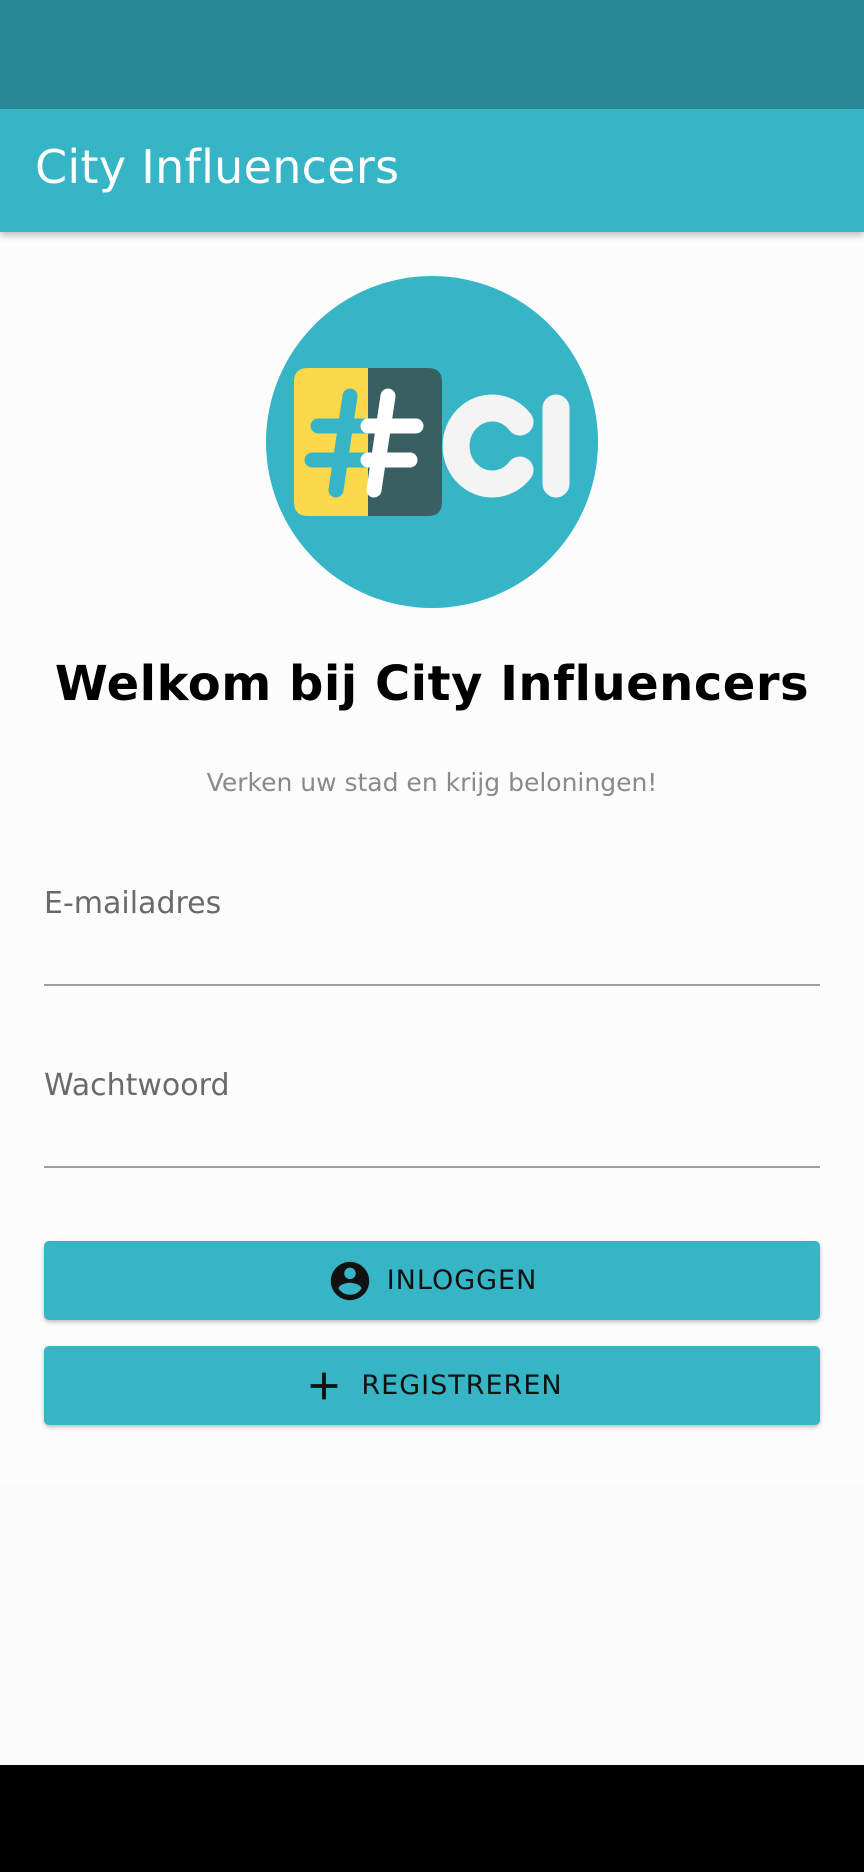  I want to click on email-input, so click(432, 958).